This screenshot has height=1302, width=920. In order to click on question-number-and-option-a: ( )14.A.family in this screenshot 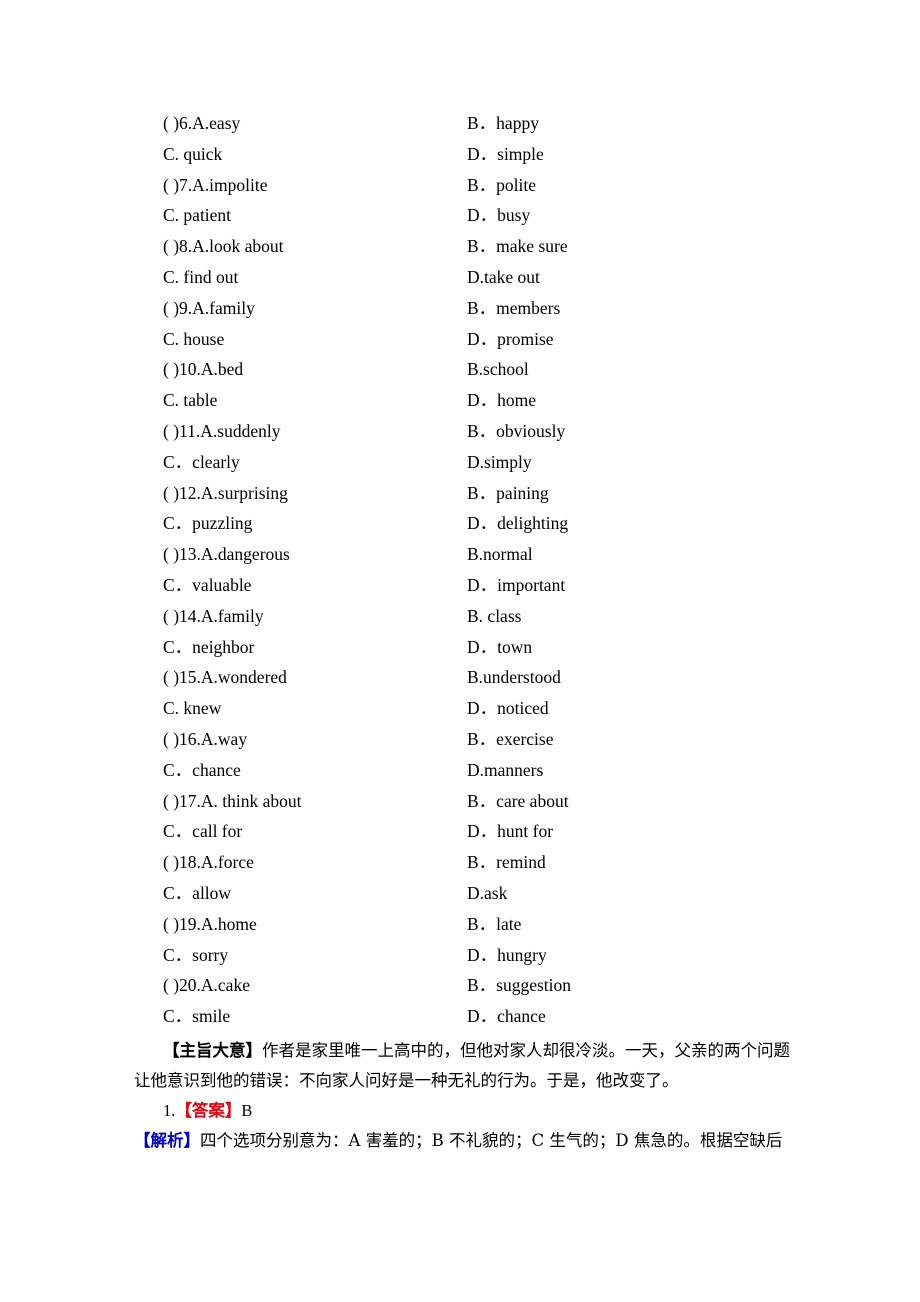, I will do `click(213, 615)`.